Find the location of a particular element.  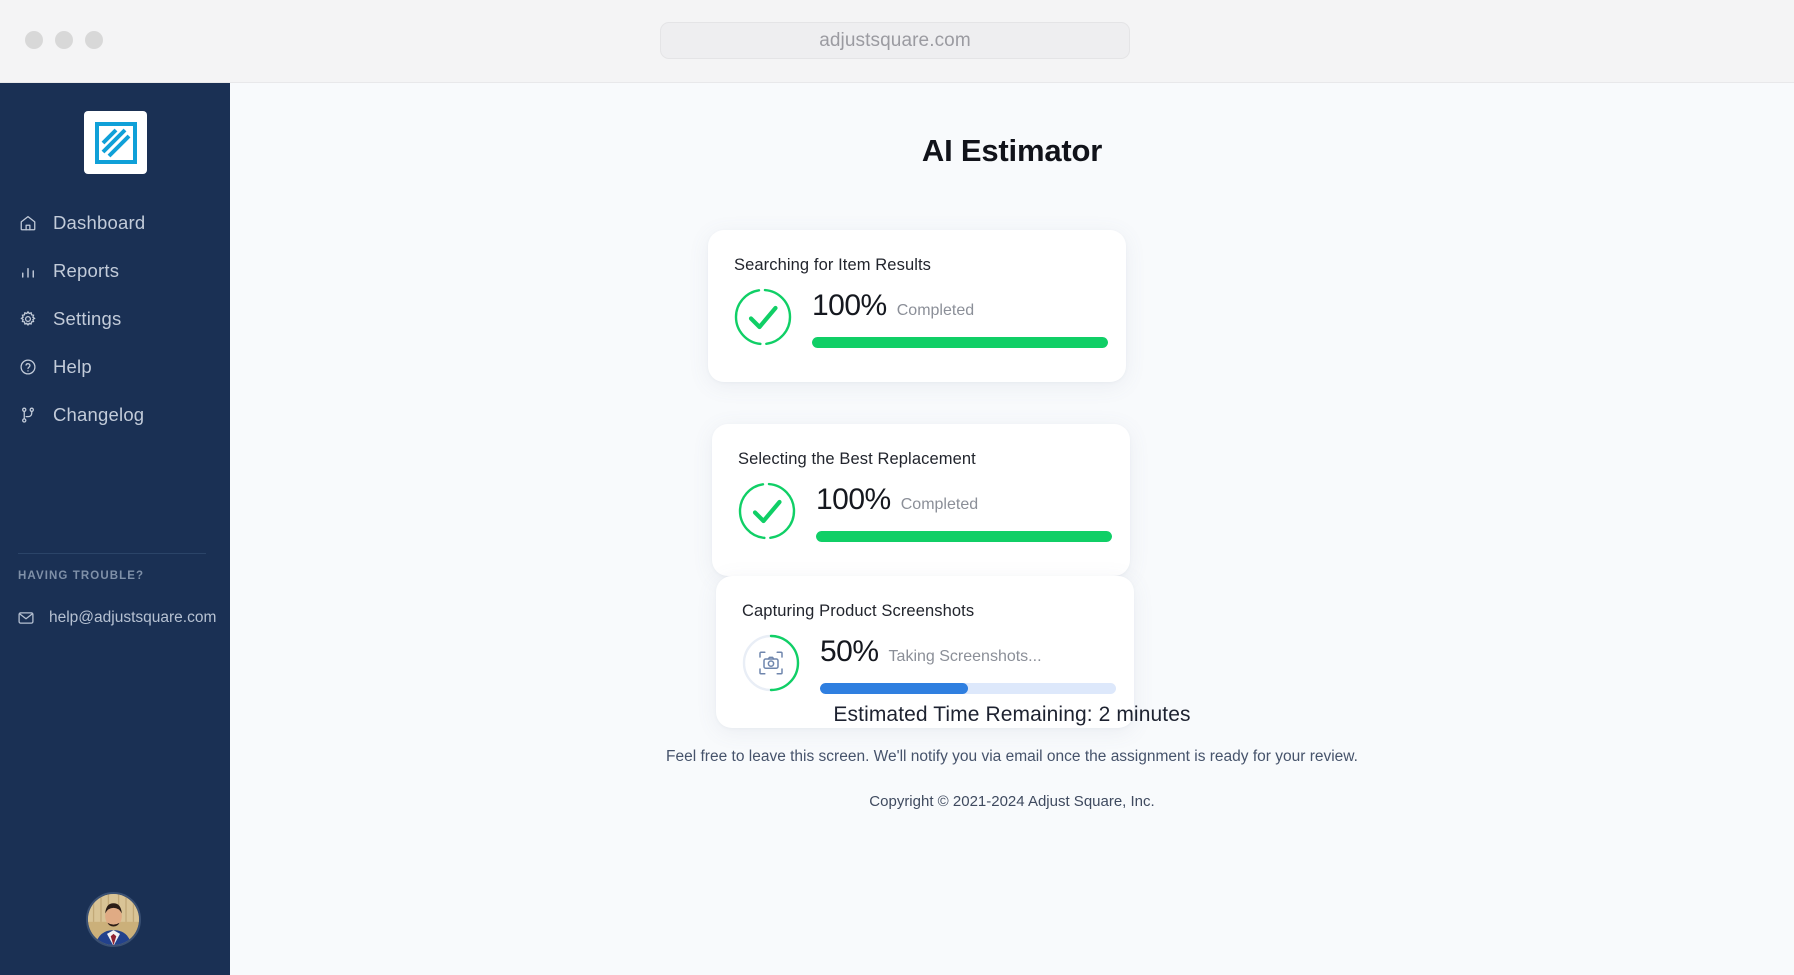

bar-chart-icon is located at coordinates (27, 271).